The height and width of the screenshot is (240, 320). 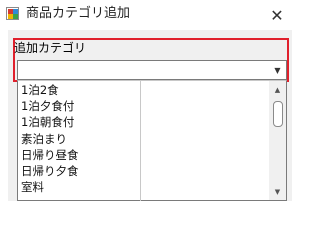 I want to click on scroll-down-button: ▼, so click(x=277, y=191).